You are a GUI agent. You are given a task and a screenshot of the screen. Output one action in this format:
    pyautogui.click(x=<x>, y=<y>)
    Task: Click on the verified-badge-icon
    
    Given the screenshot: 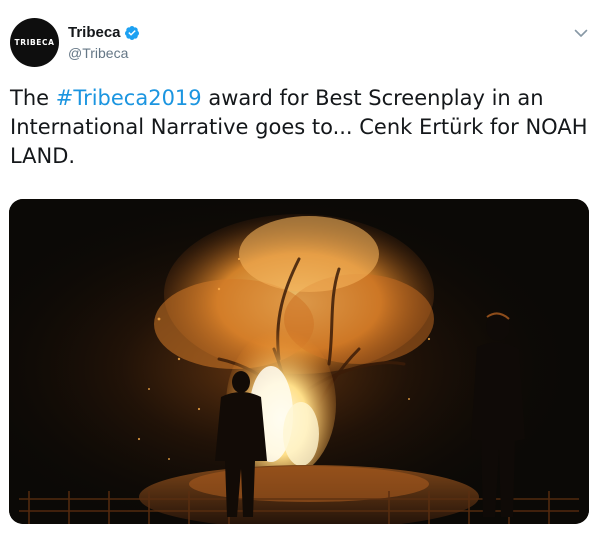 What is the action you would take?
    pyautogui.click(x=131, y=33)
    